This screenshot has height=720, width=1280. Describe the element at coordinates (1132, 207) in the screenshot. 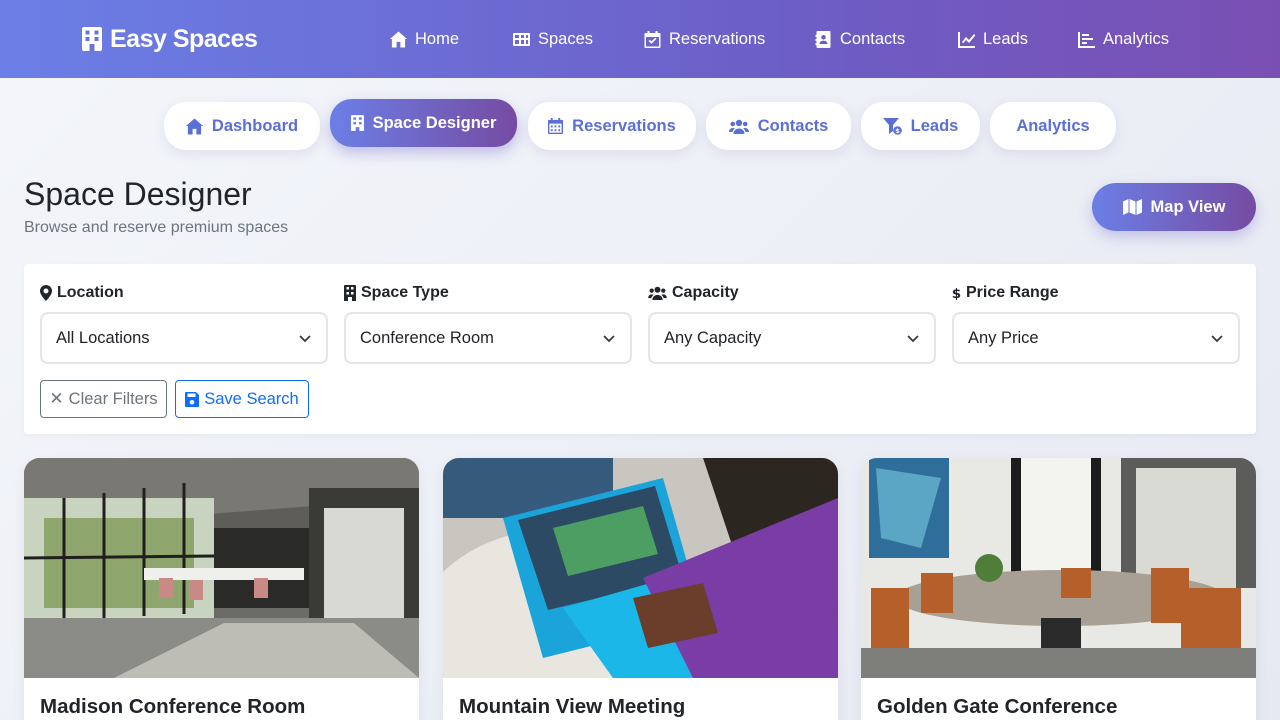

I see `map-icon` at that location.